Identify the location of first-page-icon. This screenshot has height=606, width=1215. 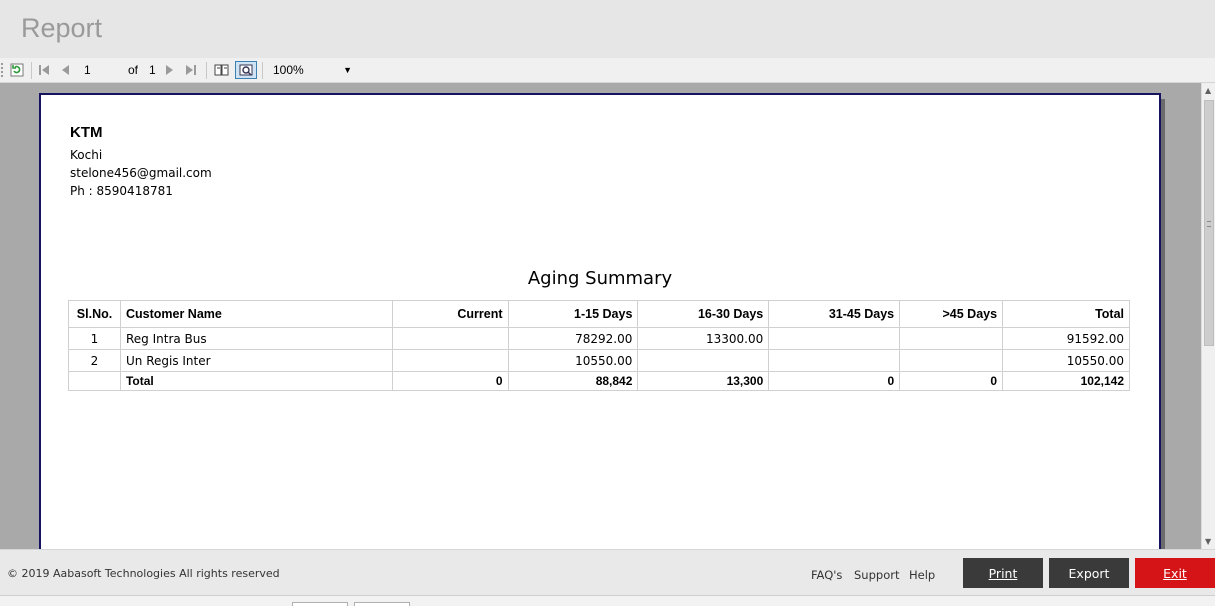
(44, 70).